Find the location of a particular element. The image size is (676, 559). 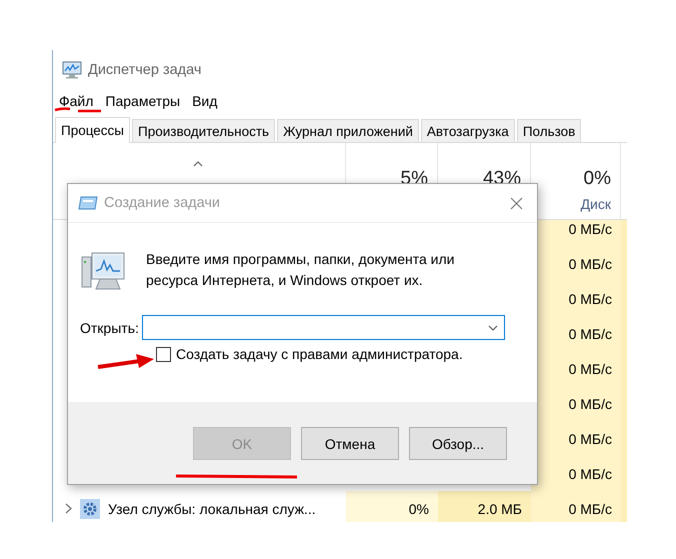

sort-caret-icon is located at coordinates (198, 164).